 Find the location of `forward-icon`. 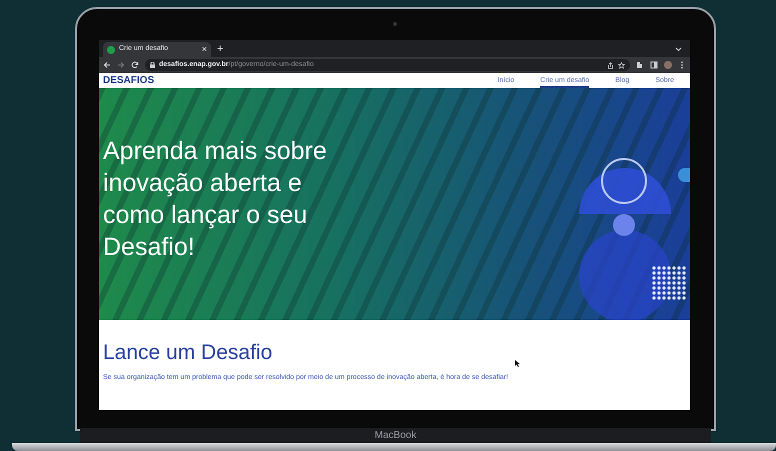

forward-icon is located at coordinates (121, 65).